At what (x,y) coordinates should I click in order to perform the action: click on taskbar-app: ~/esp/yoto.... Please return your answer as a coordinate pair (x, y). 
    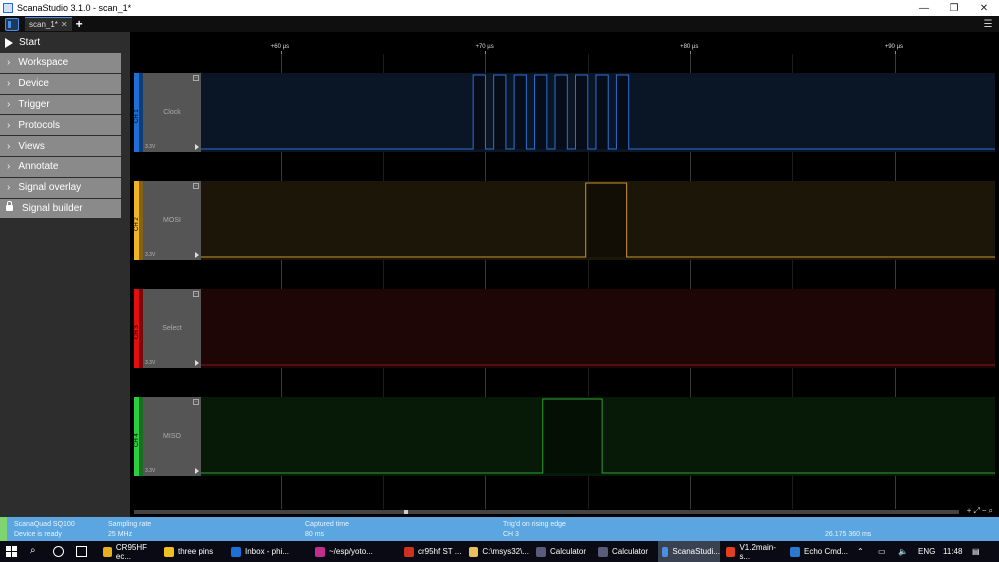
    Looking at the image, I should click on (354, 551).